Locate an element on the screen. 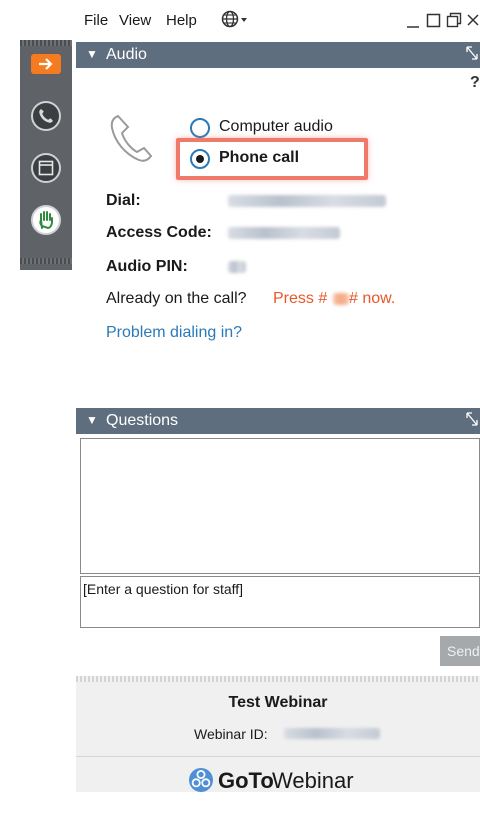  toolbar-grip-bottom is located at coordinates (46, 261).